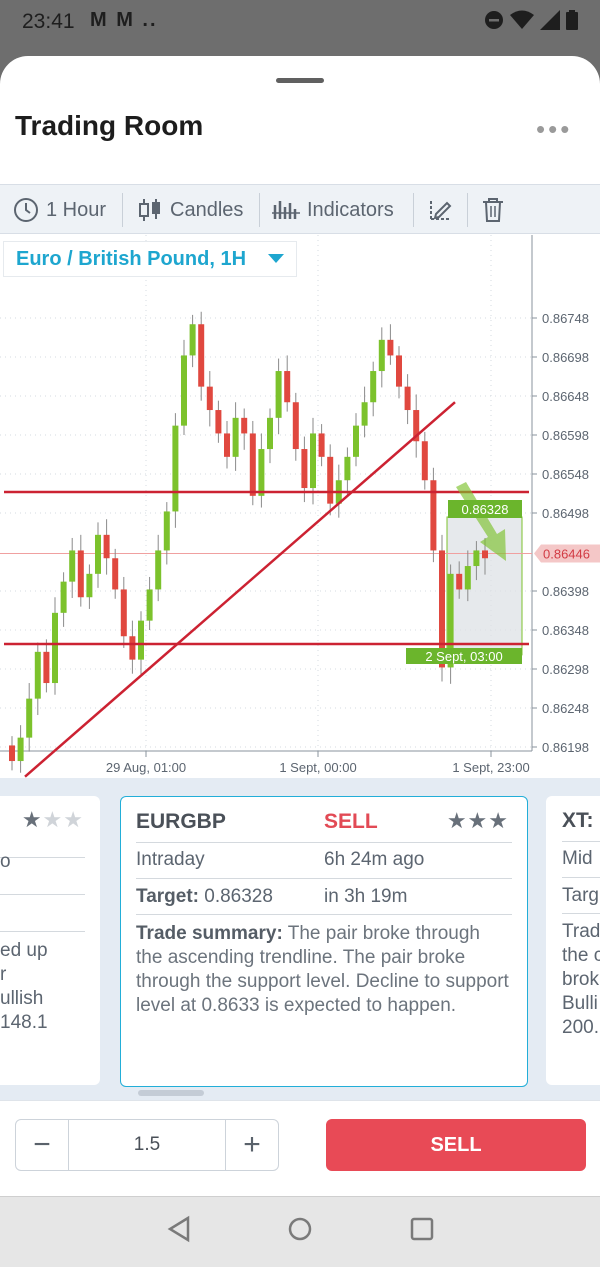  I want to click on amount-stepper: − 1.5 +, so click(147, 1145).